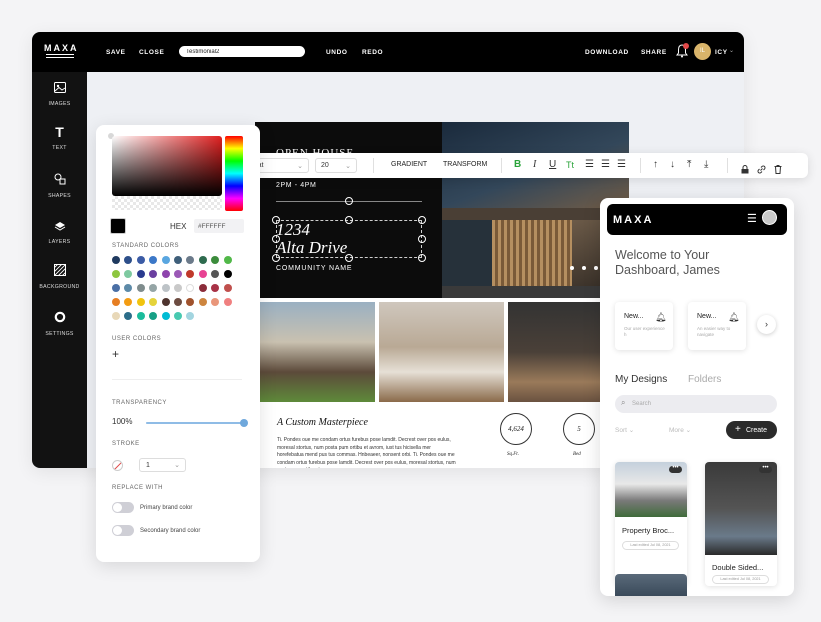  I want to click on tab-folders: Folders, so click(704, 379).